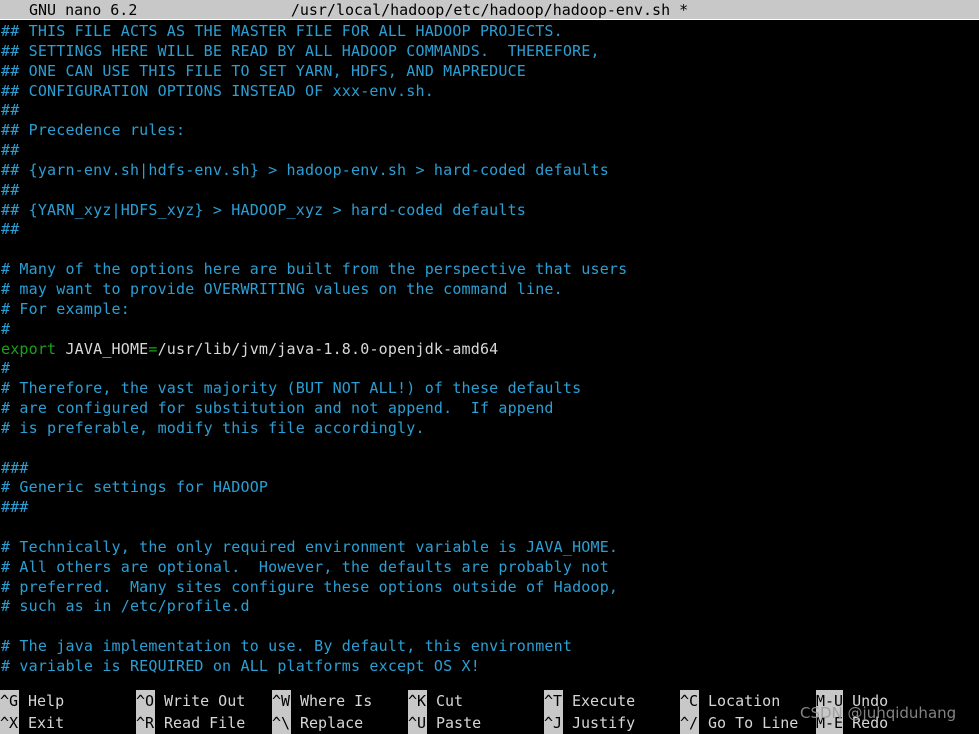 The width and height of the screenshot is (979, 734). What do you see at coordinates (489, 607) in the screenshot?
I see `editor-line: # such as in /etc/profile.d` at bounding box center [489, 607].